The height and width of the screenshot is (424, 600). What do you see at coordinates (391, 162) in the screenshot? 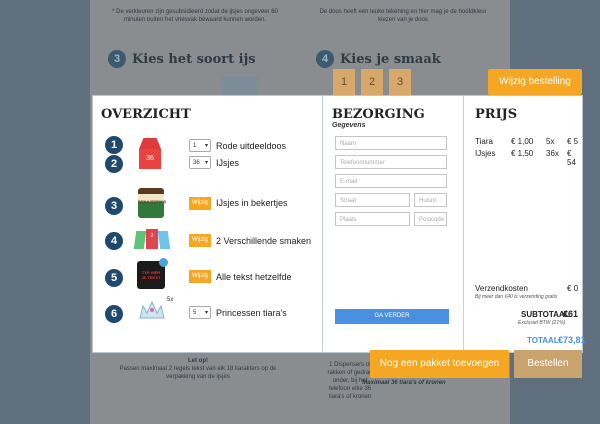
I see `phone-field: Telefoonnummer` at bounding box center [391, 162].